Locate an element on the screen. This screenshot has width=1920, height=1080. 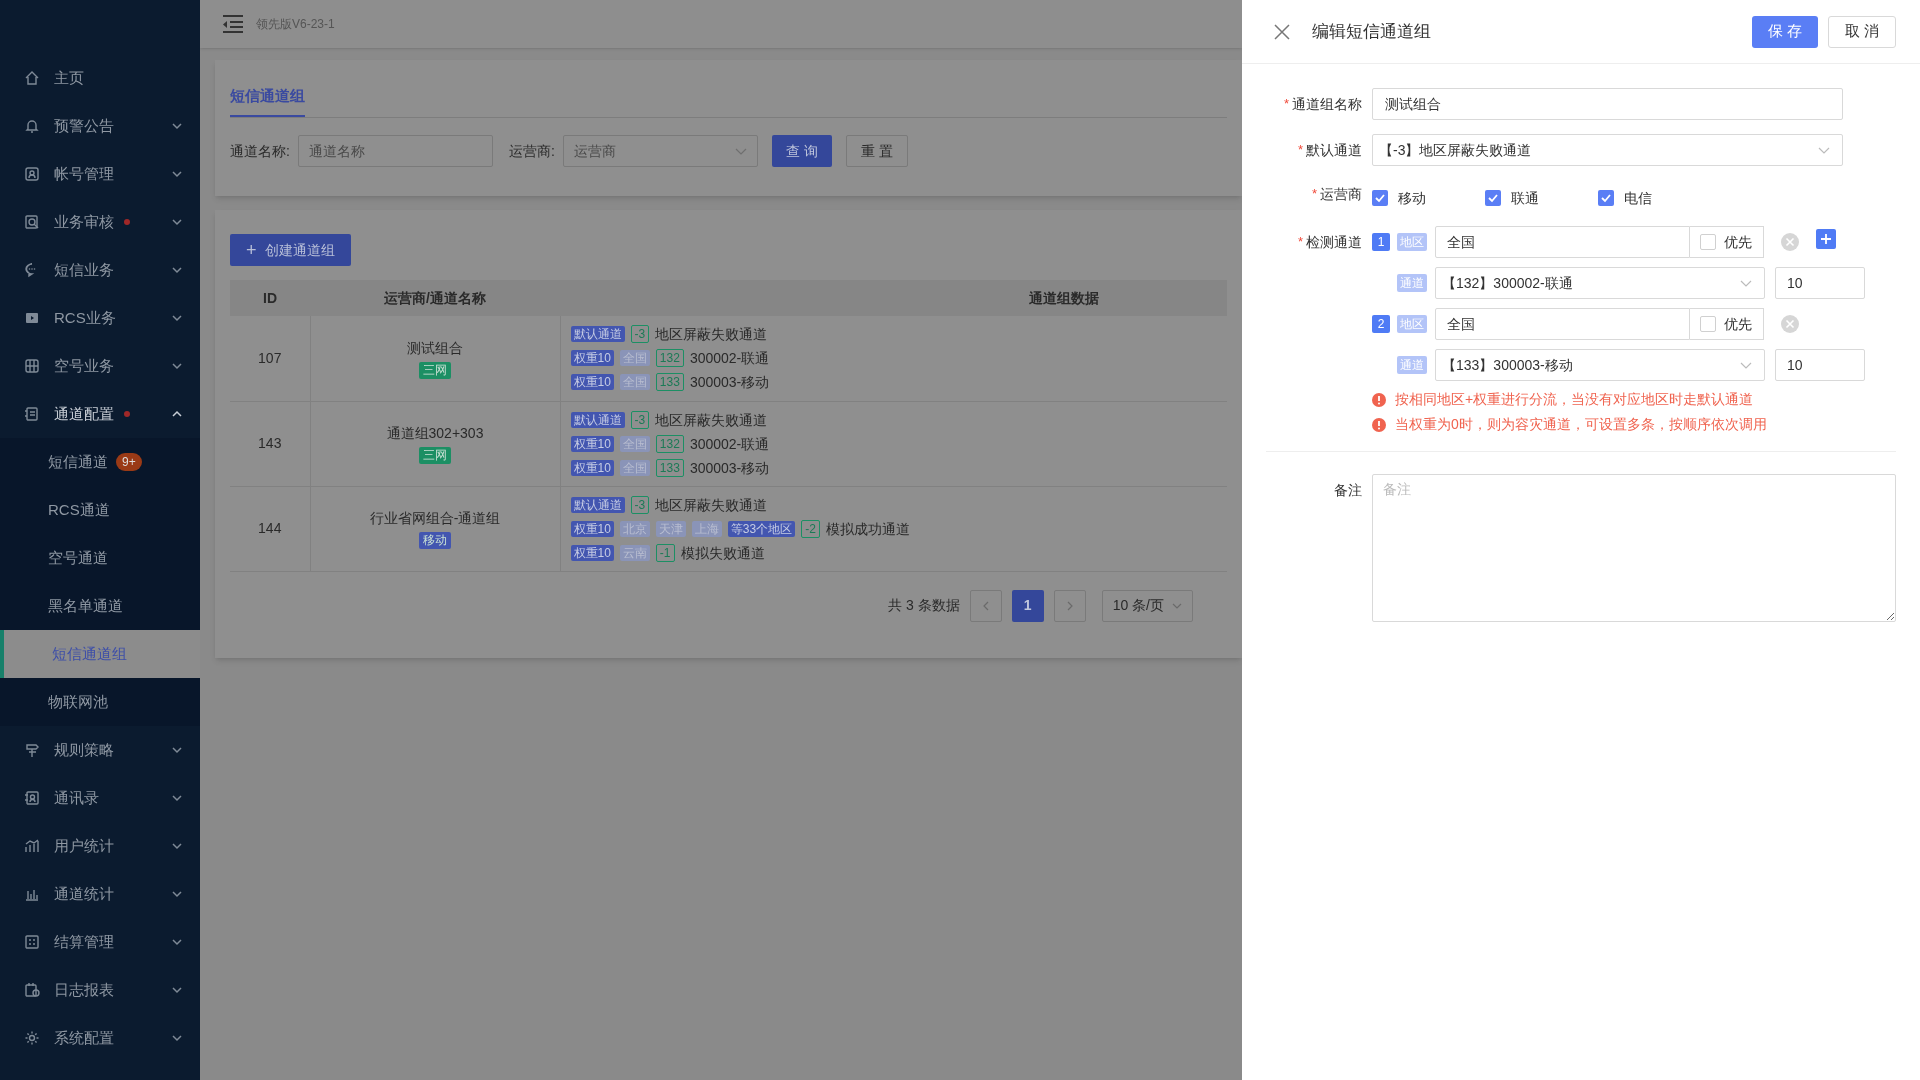
log-icon is located at coordinates (32, 990).